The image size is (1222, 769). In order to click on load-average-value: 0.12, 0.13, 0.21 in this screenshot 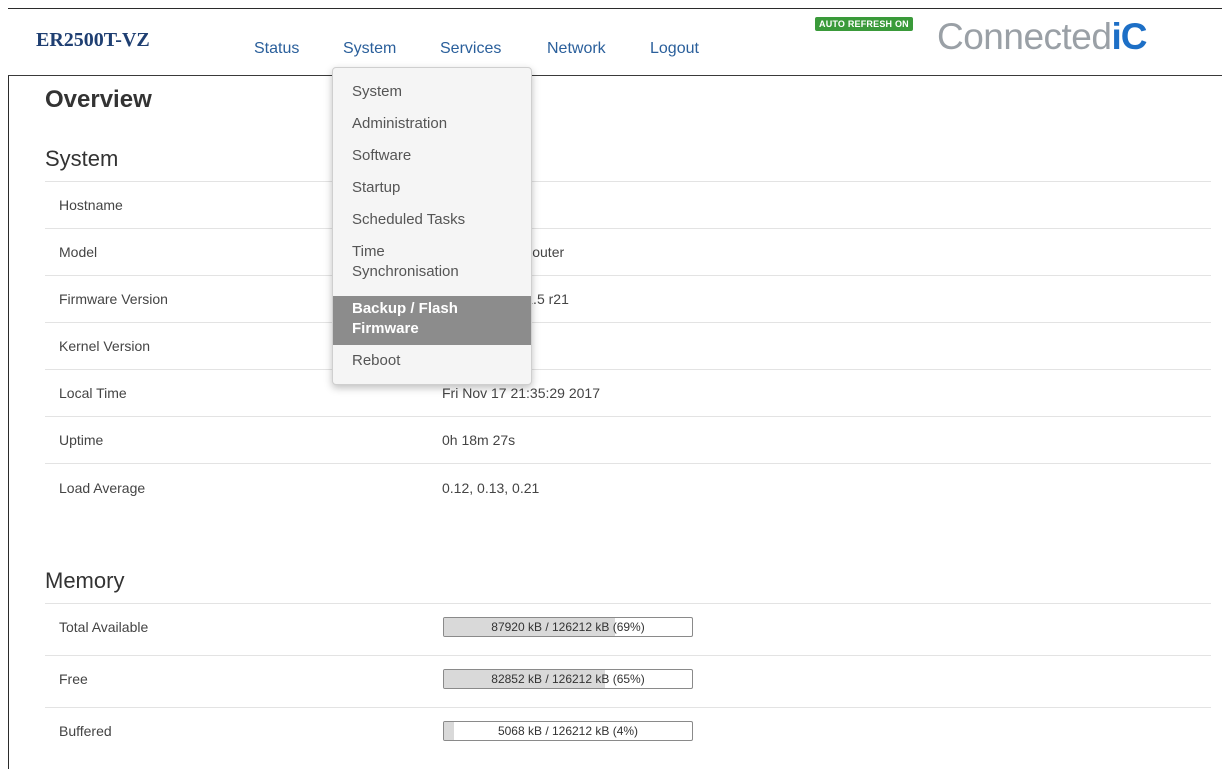, I will do `click(491, 488)`.